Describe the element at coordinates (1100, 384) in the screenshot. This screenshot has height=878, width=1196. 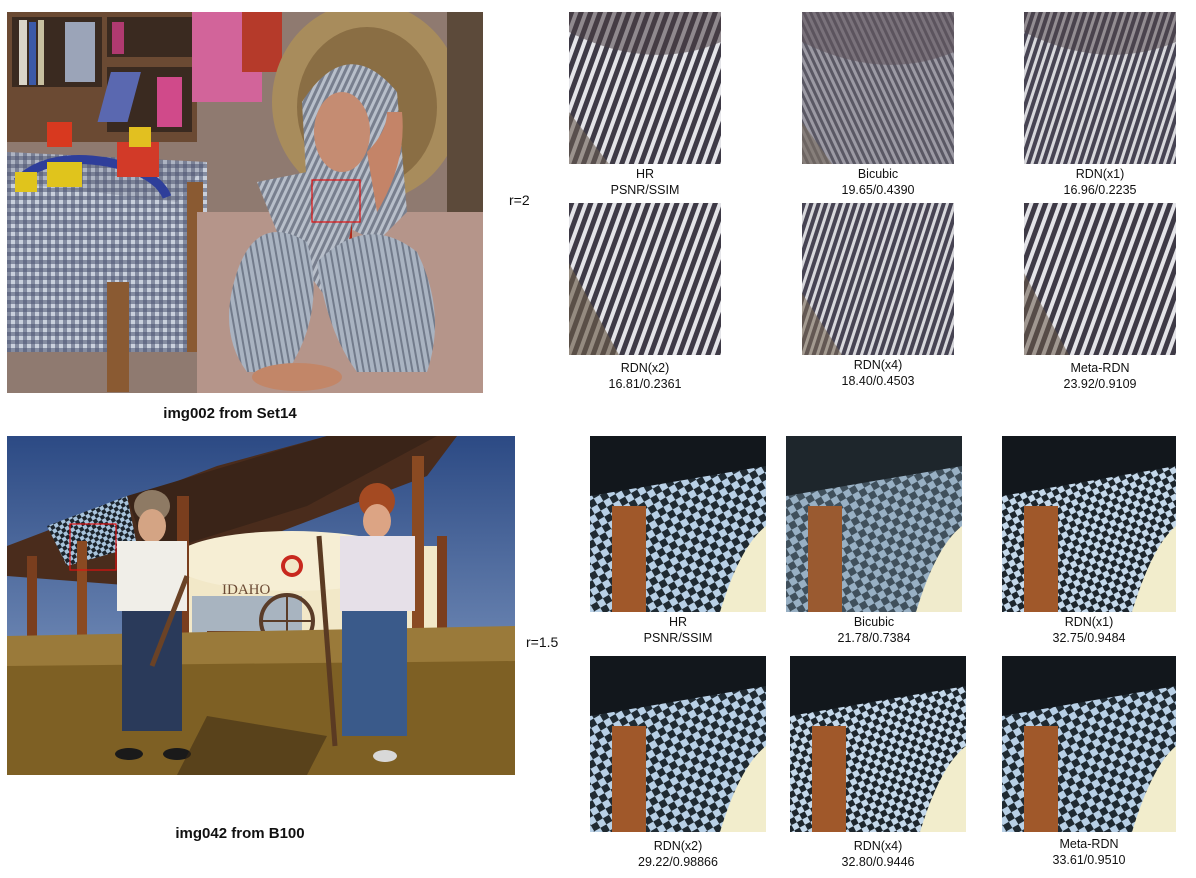
I see `metric-value: 23.92/0.9109` at that location.